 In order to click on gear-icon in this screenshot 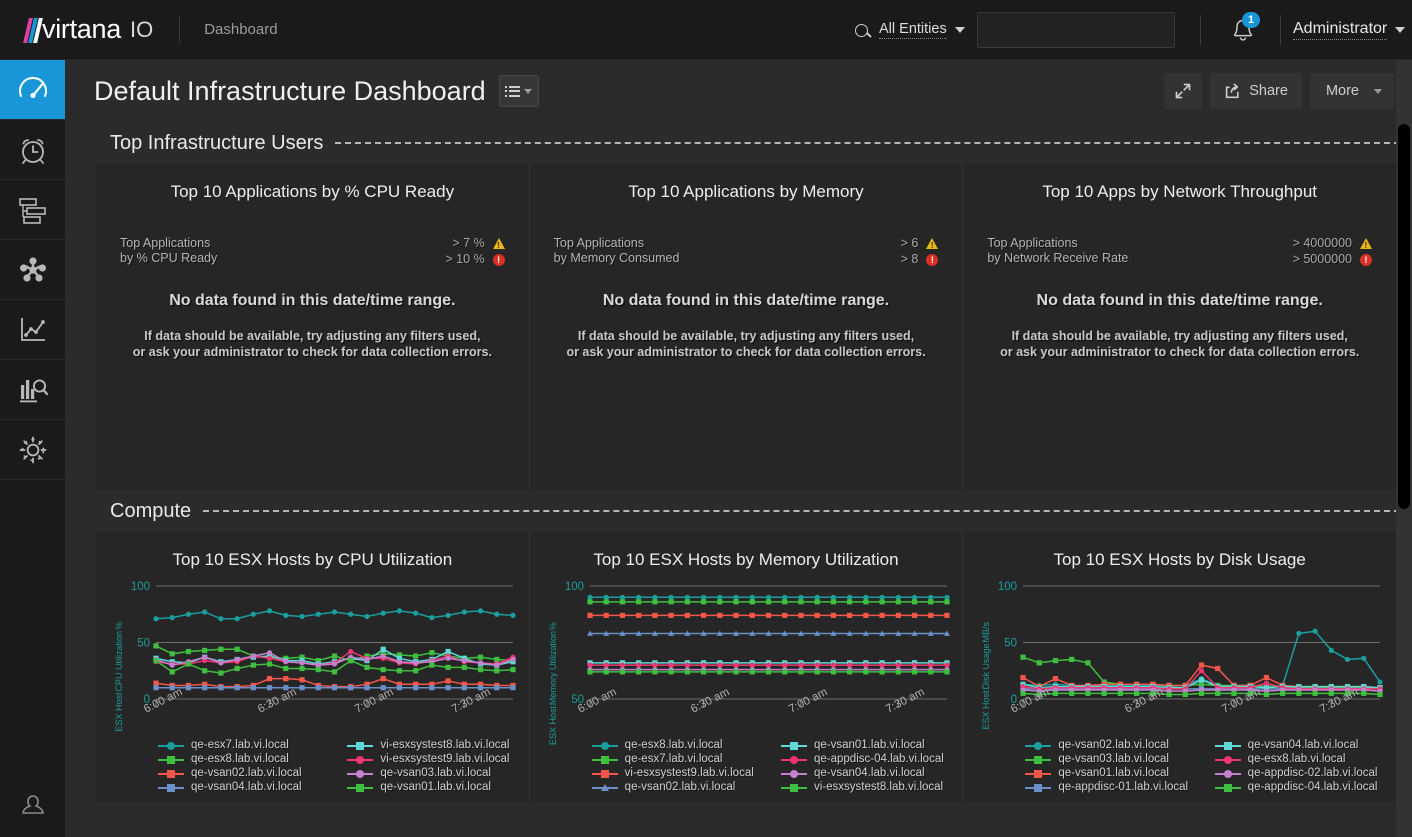, I will do `click(32, 449)`.